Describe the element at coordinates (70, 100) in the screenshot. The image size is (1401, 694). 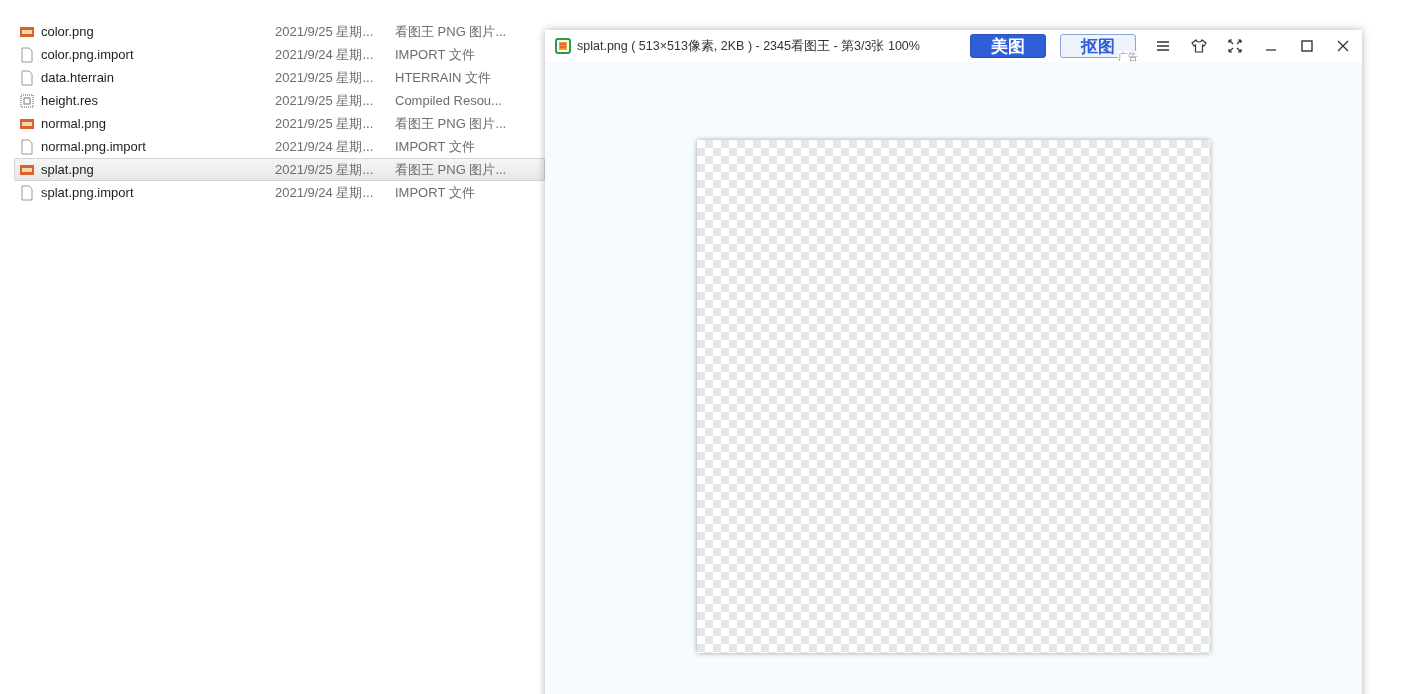
I see `file-name: height.res` at that location.